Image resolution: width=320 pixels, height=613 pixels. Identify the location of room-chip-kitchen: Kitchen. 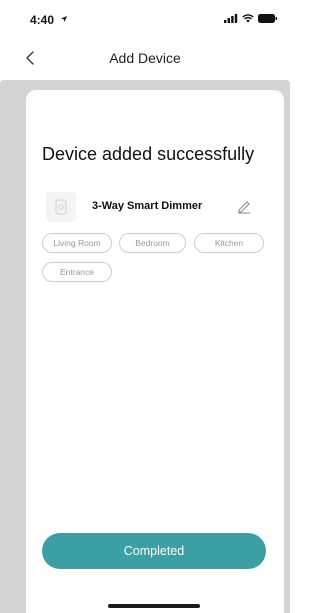
(229, 243).